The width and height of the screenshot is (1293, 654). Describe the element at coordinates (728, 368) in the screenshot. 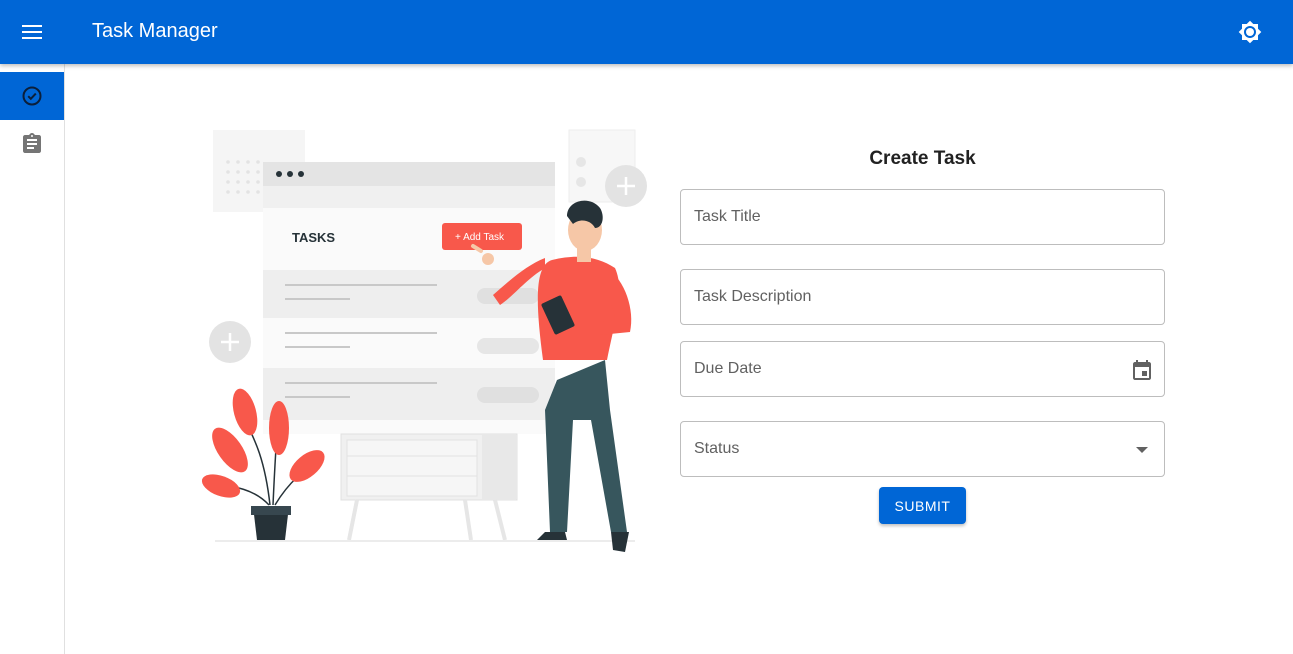

I see `due-date-placeholder: Due Date` at that location.